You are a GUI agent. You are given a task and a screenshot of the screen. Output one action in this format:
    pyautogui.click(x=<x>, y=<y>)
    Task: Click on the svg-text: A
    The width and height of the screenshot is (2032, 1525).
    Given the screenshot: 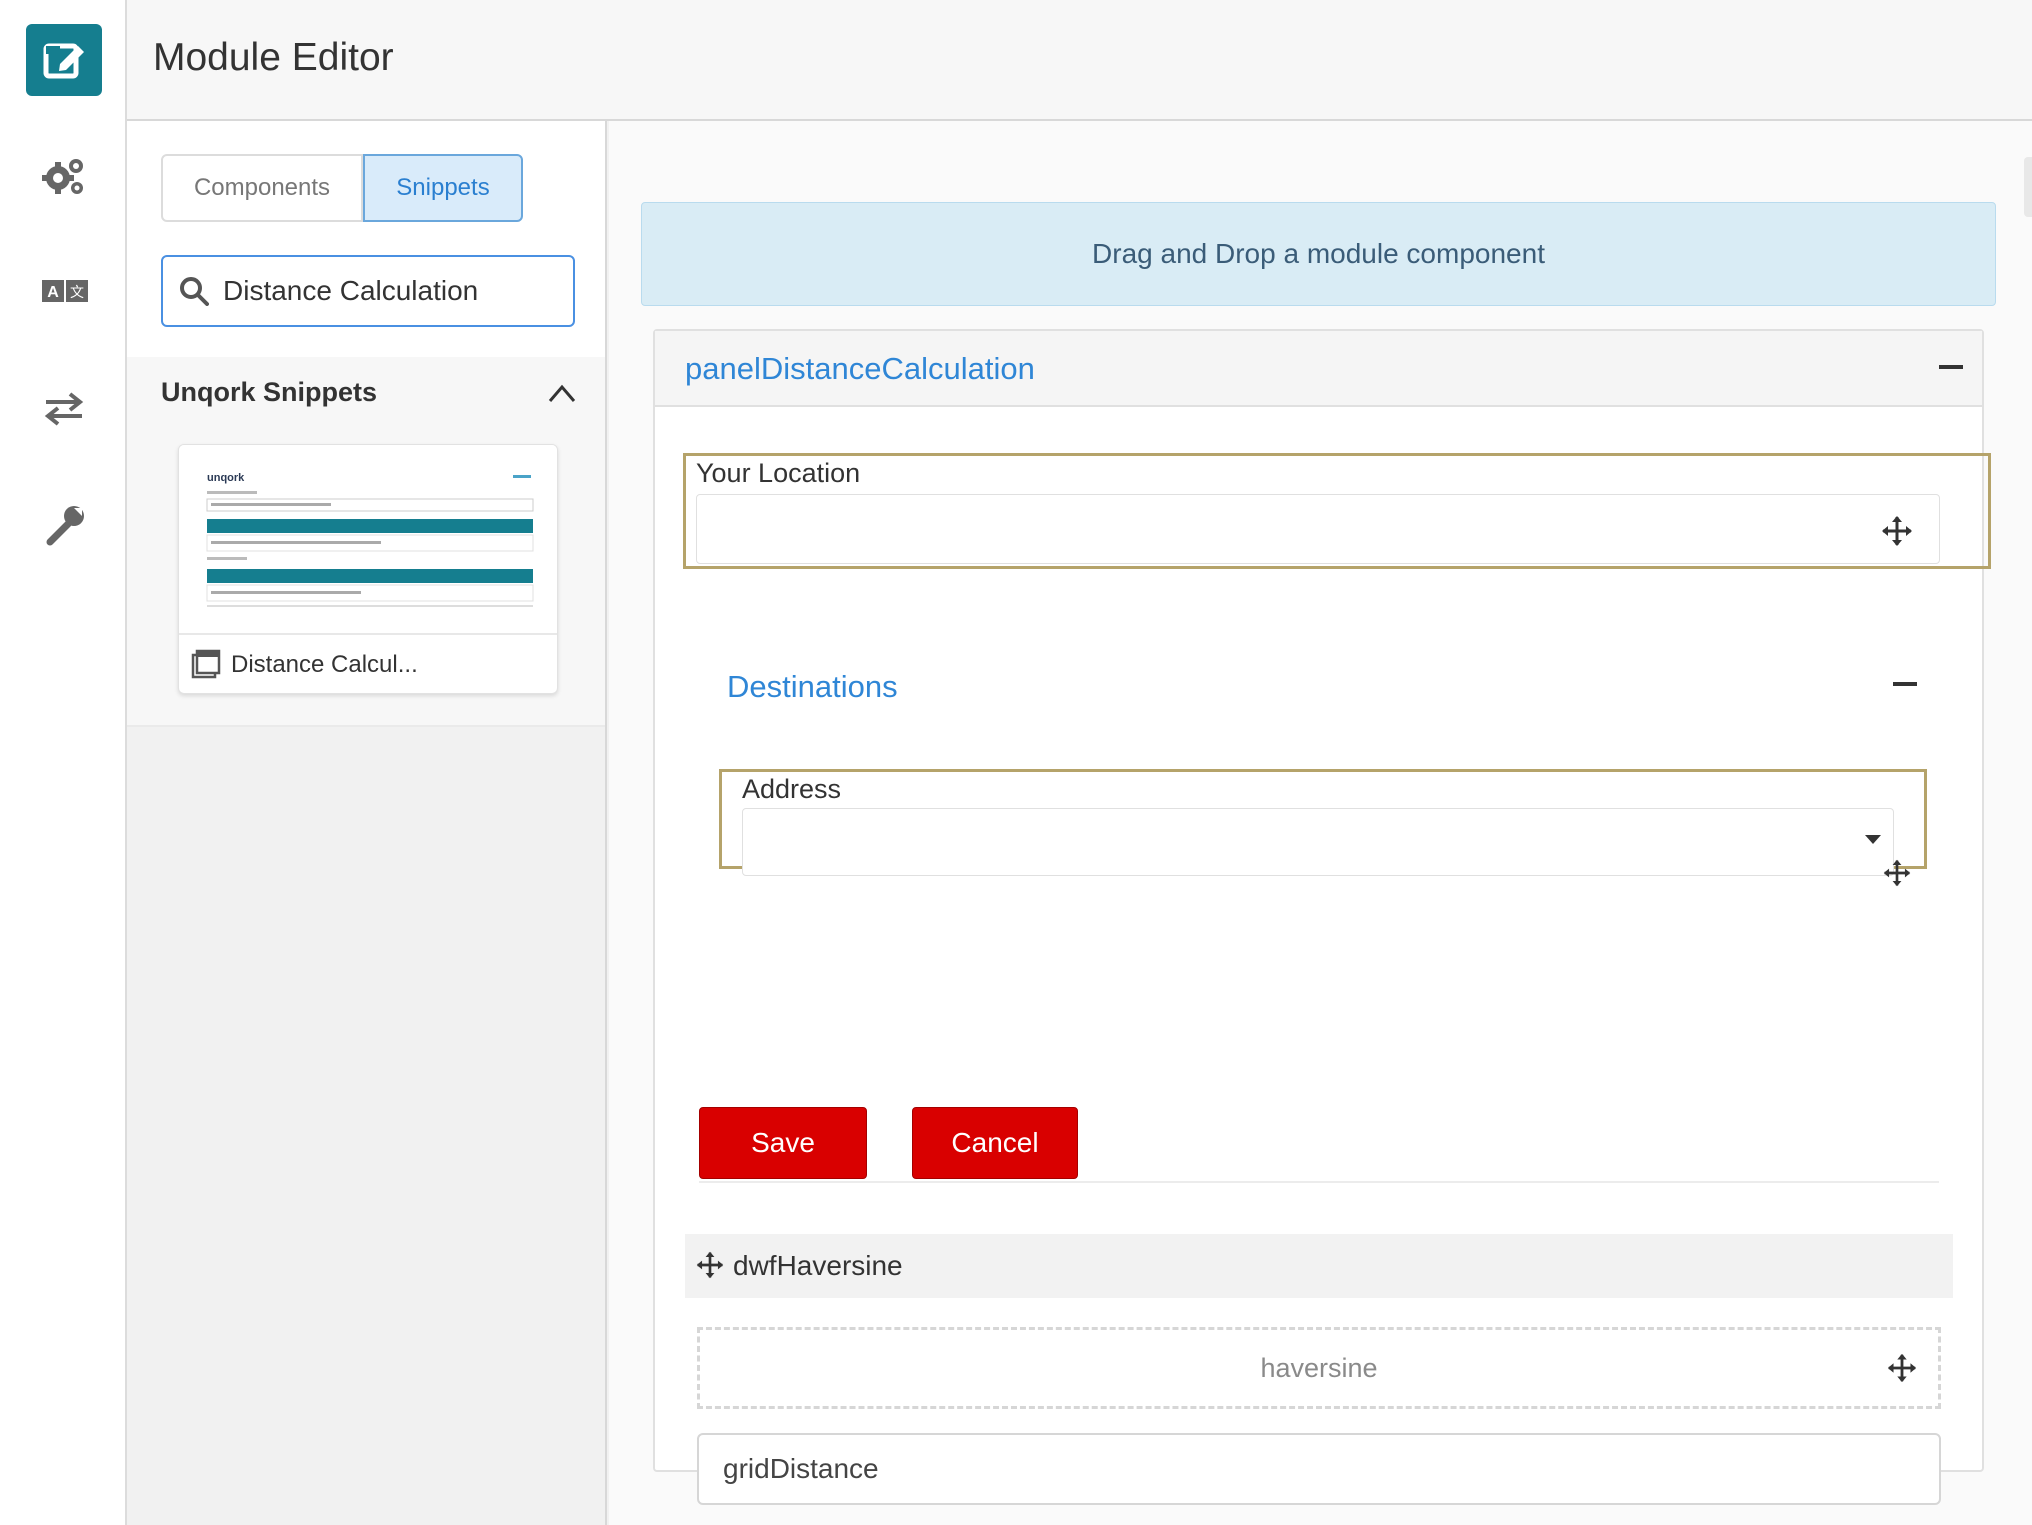 What is the action you would take?
    pyautogui.click(x=53, y=292)
    